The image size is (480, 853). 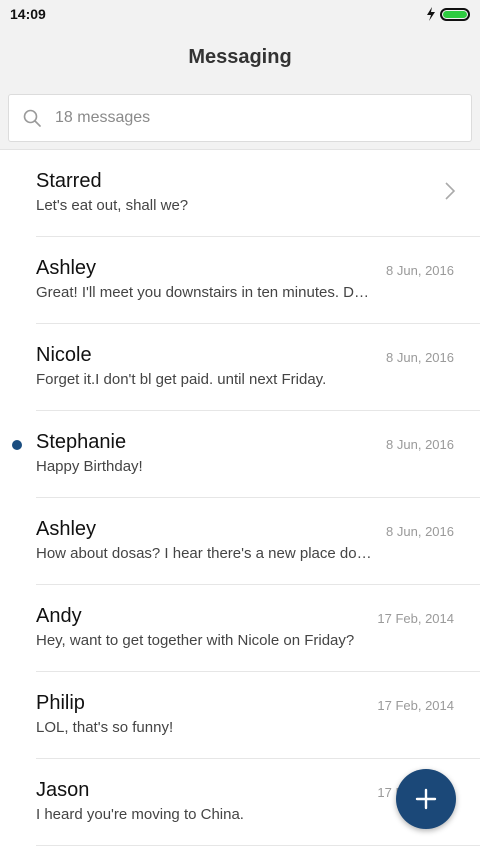 What do you see at coordinates (258, 193) in the screenshot?
I see `conversation-row-starred: Starred Let's eat out, shall we?` at bounding box center [258, 193].